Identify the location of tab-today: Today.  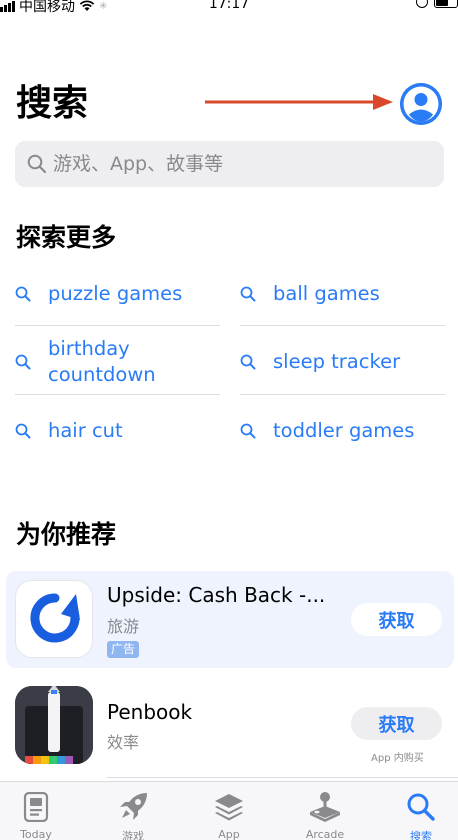
(38, 811).